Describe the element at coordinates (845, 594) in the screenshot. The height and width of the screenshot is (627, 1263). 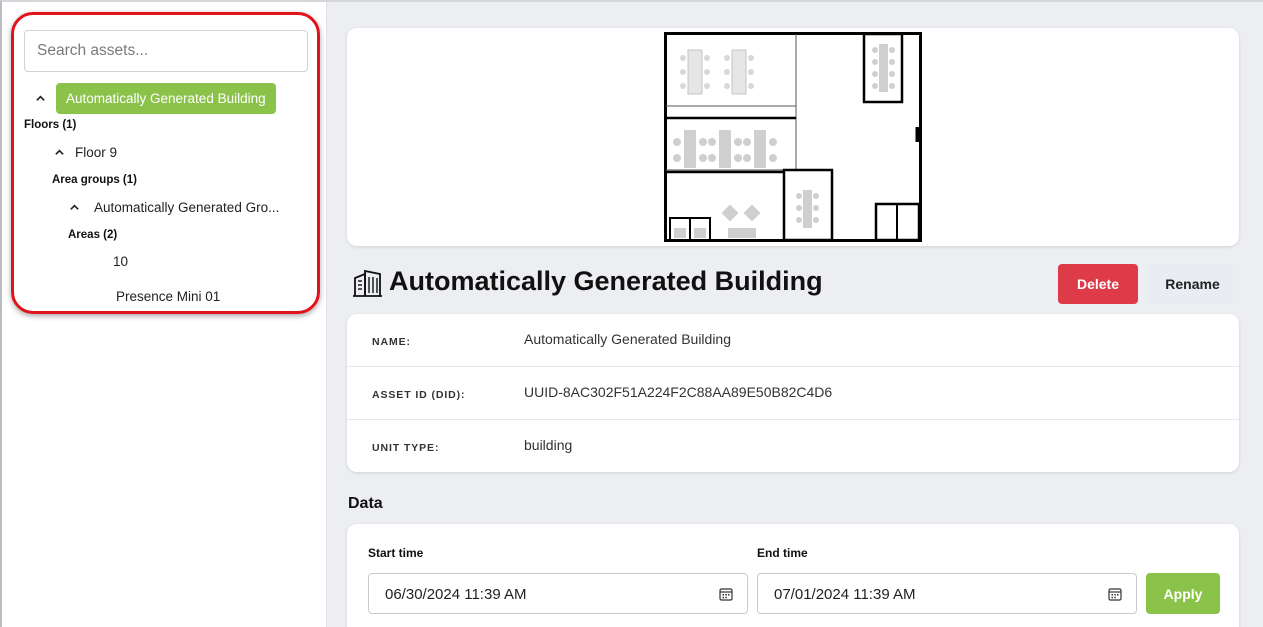
I see `end-time-value: 07/01/2024 11:39 AM` at that location.